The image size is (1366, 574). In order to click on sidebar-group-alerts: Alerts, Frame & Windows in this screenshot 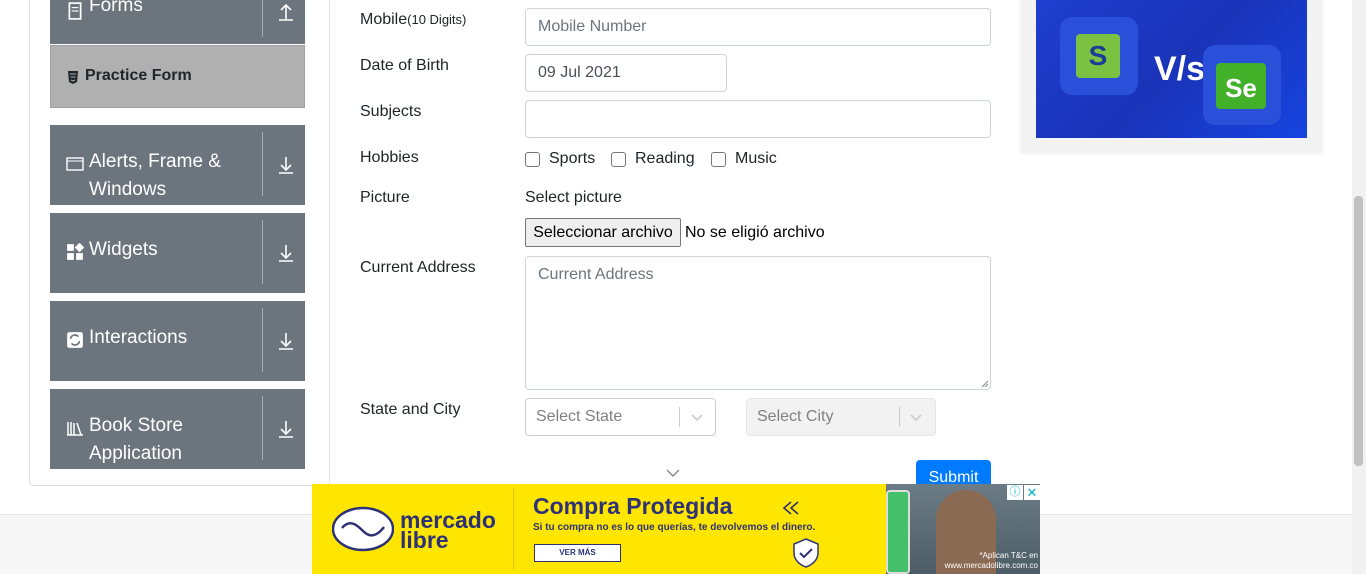, I will do `click(177, 165)`.